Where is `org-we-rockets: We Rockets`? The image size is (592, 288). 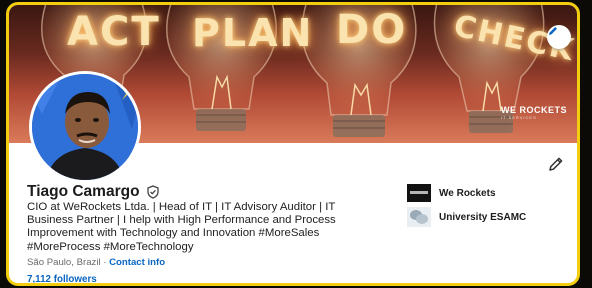 org-we-rockets: We Rockets is located at coordinates (451, 193).